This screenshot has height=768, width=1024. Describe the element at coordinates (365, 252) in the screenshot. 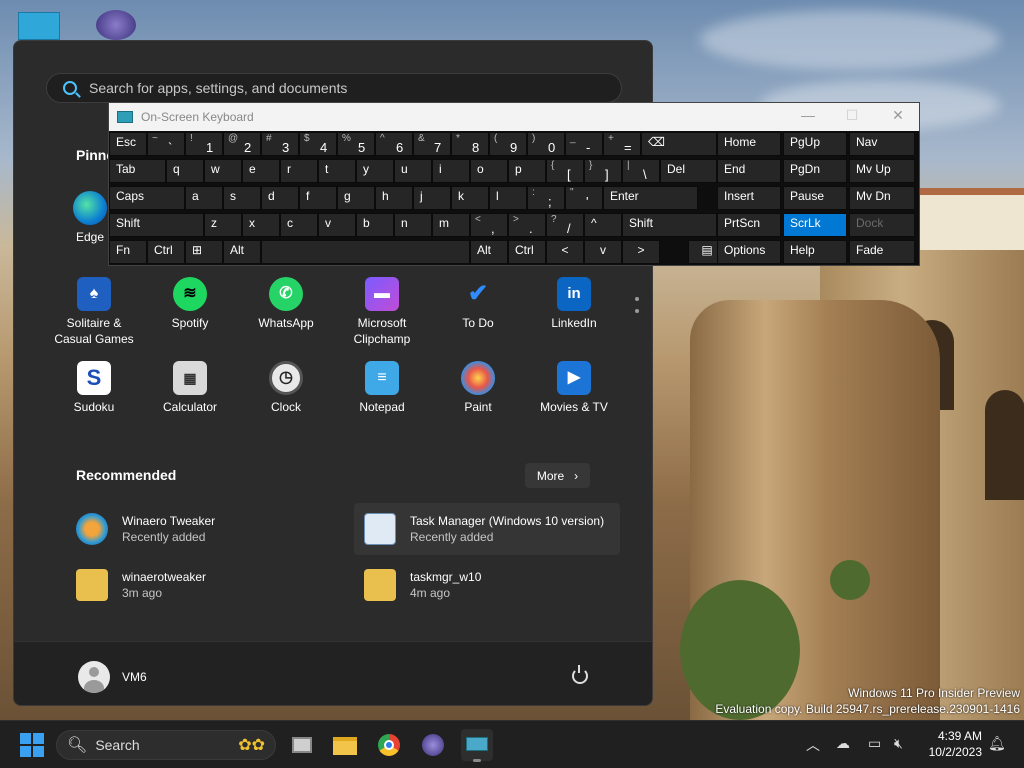

I see `osk-key-space` at that location.